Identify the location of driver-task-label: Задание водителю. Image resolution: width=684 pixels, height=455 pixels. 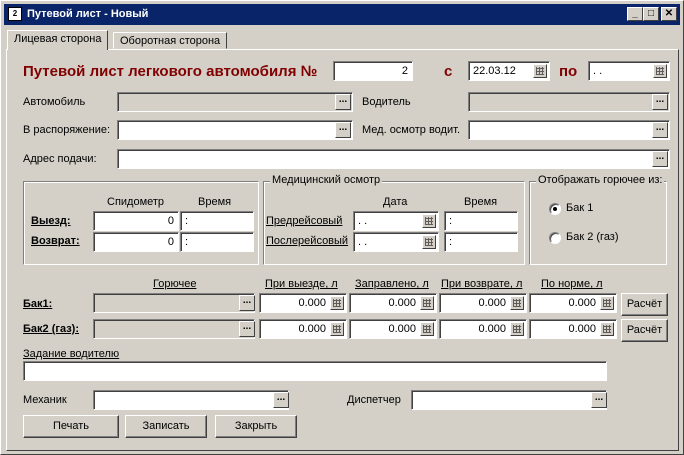
(71, 354).